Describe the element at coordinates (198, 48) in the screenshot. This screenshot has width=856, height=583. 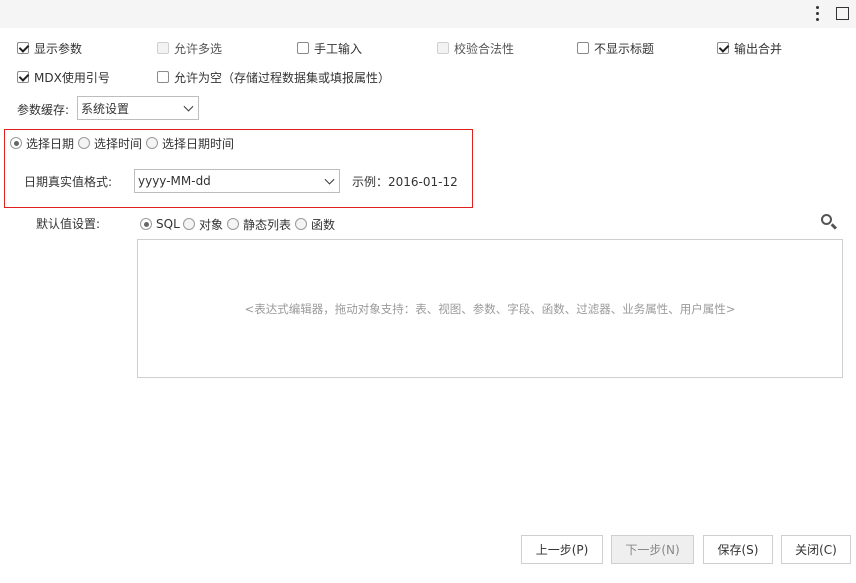
I see `allow-multi-label: 允许多选` at that location.